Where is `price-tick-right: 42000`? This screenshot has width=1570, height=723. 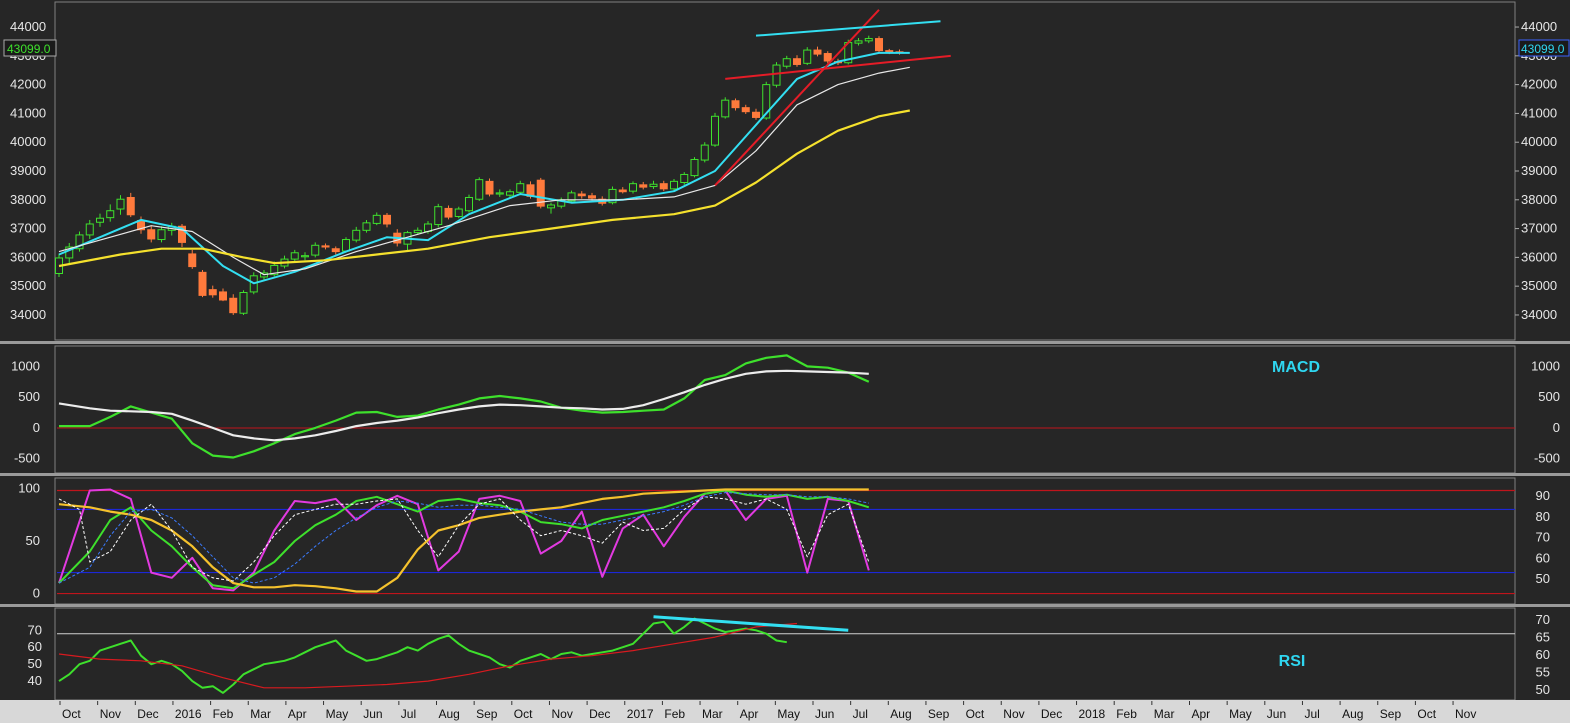 price-tick-right: 42000 is located at coordinates (1539, 84).